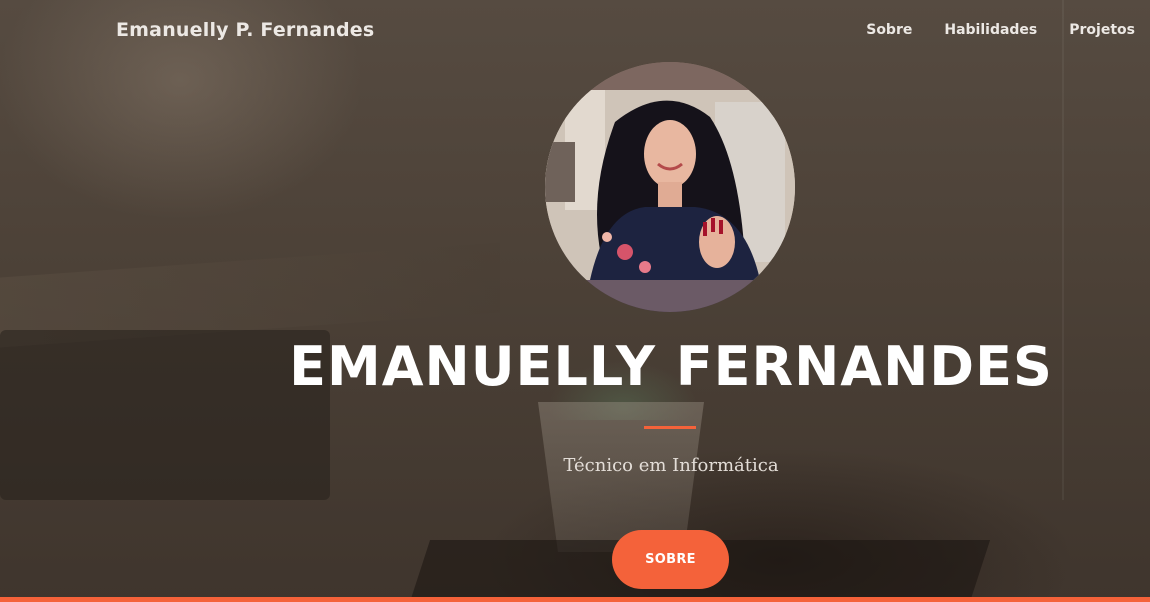 The height and width of the screenshot is (602, 1150). Describe the element at coordinates (575, 599) in the screenshot. I see `bottom-accent-bar` at that location.